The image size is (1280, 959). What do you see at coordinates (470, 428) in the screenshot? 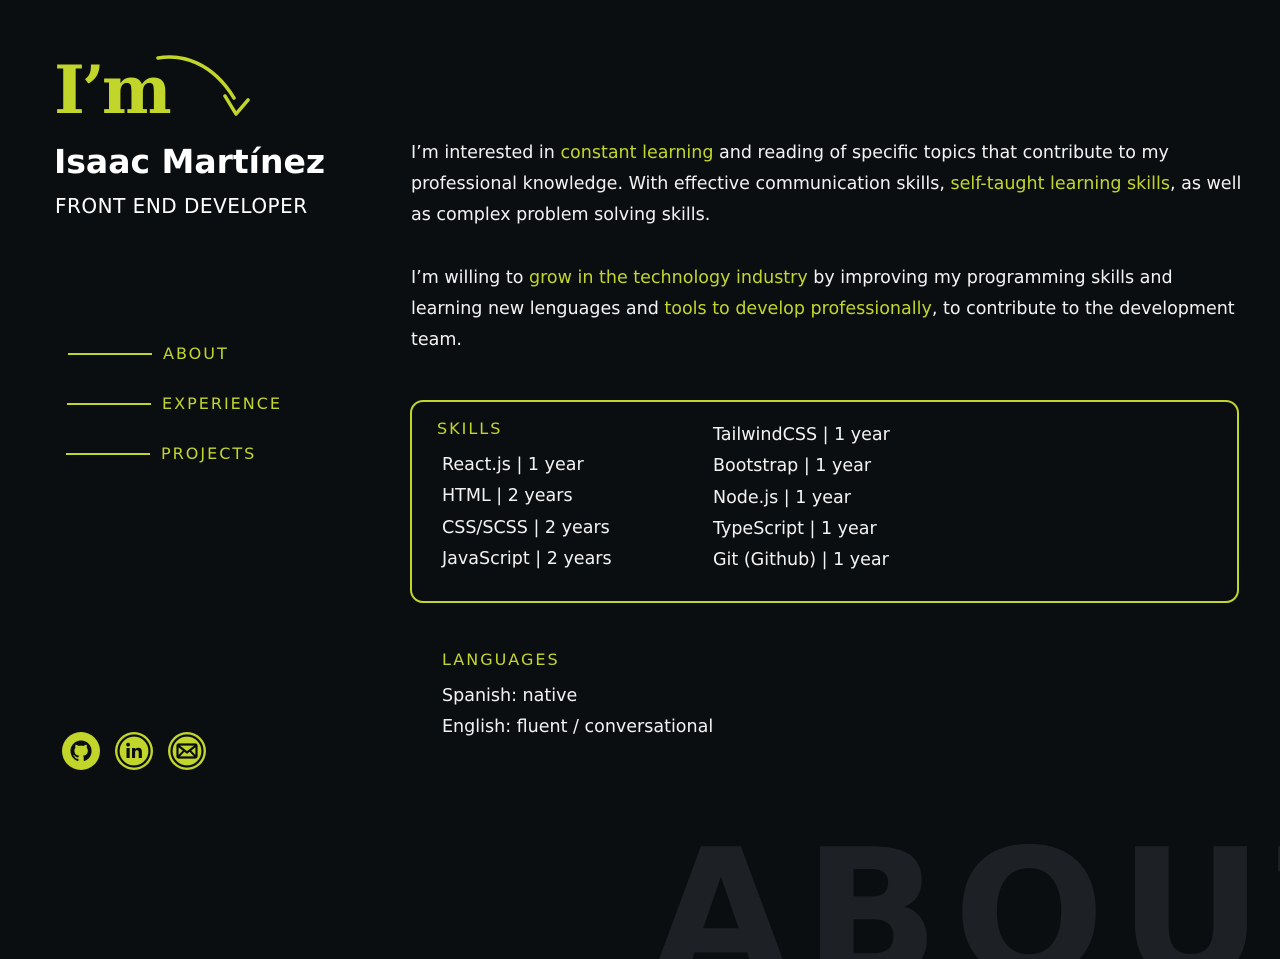
I see `skills-title: SKILLS` at bounding box center [470, 428].